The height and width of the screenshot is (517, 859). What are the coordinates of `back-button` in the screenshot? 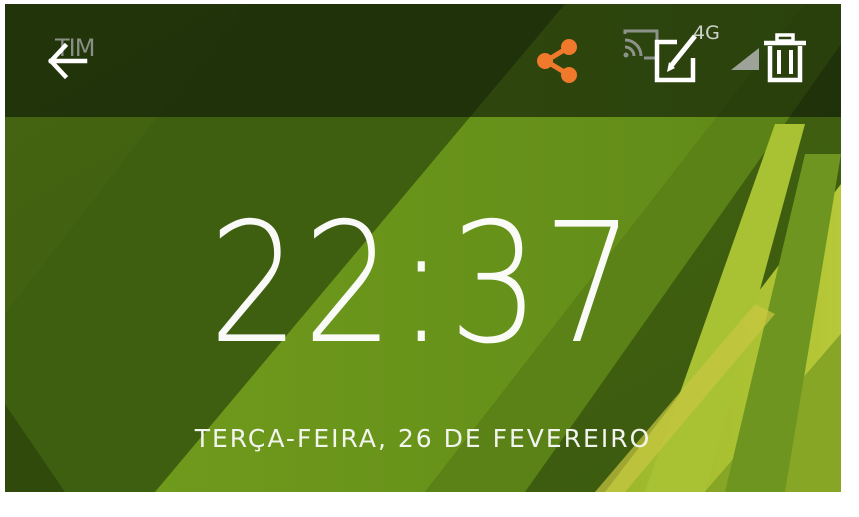 It's located at (68, 61).